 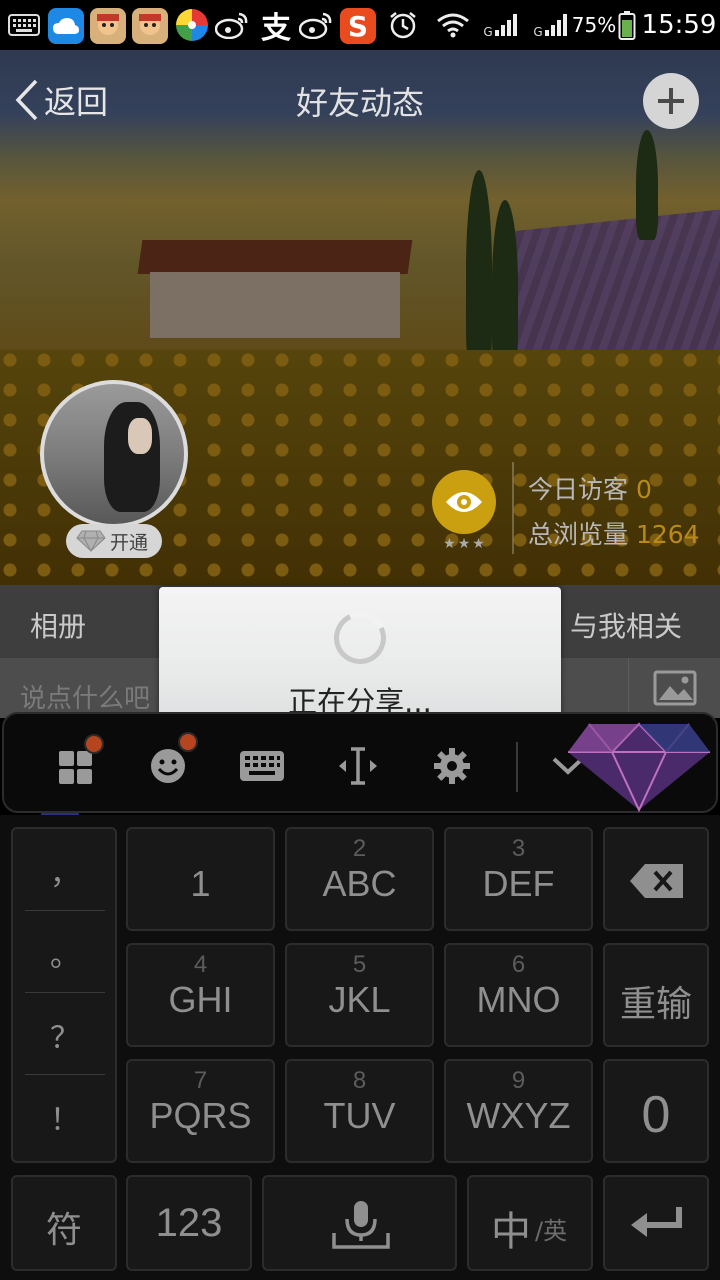 I want to click on ime-keyboard-button, so click(x=262, y=766).